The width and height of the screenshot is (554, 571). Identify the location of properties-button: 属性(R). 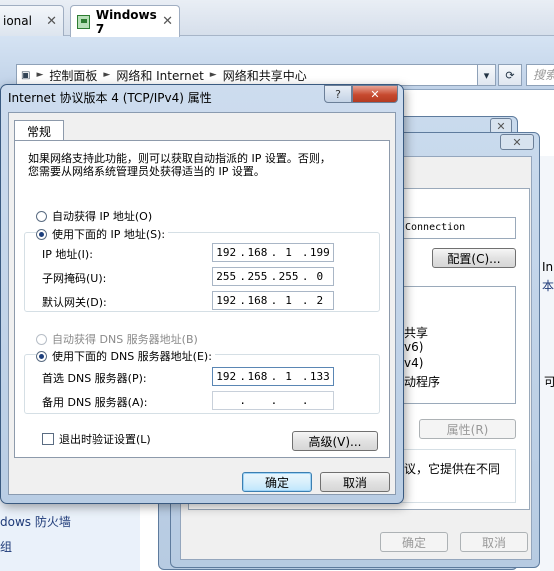
(467, 429).